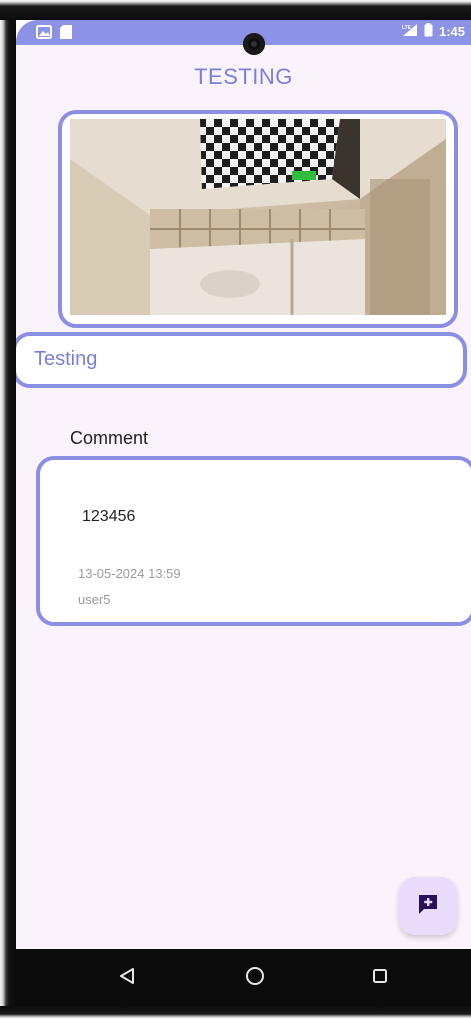 Image resolution: width=471 pixels, height=1019 pixels. What do you see at coordinates (94, 599) in the screenshot?
I see `comment-author: user5` at bounding box center [94, 599].